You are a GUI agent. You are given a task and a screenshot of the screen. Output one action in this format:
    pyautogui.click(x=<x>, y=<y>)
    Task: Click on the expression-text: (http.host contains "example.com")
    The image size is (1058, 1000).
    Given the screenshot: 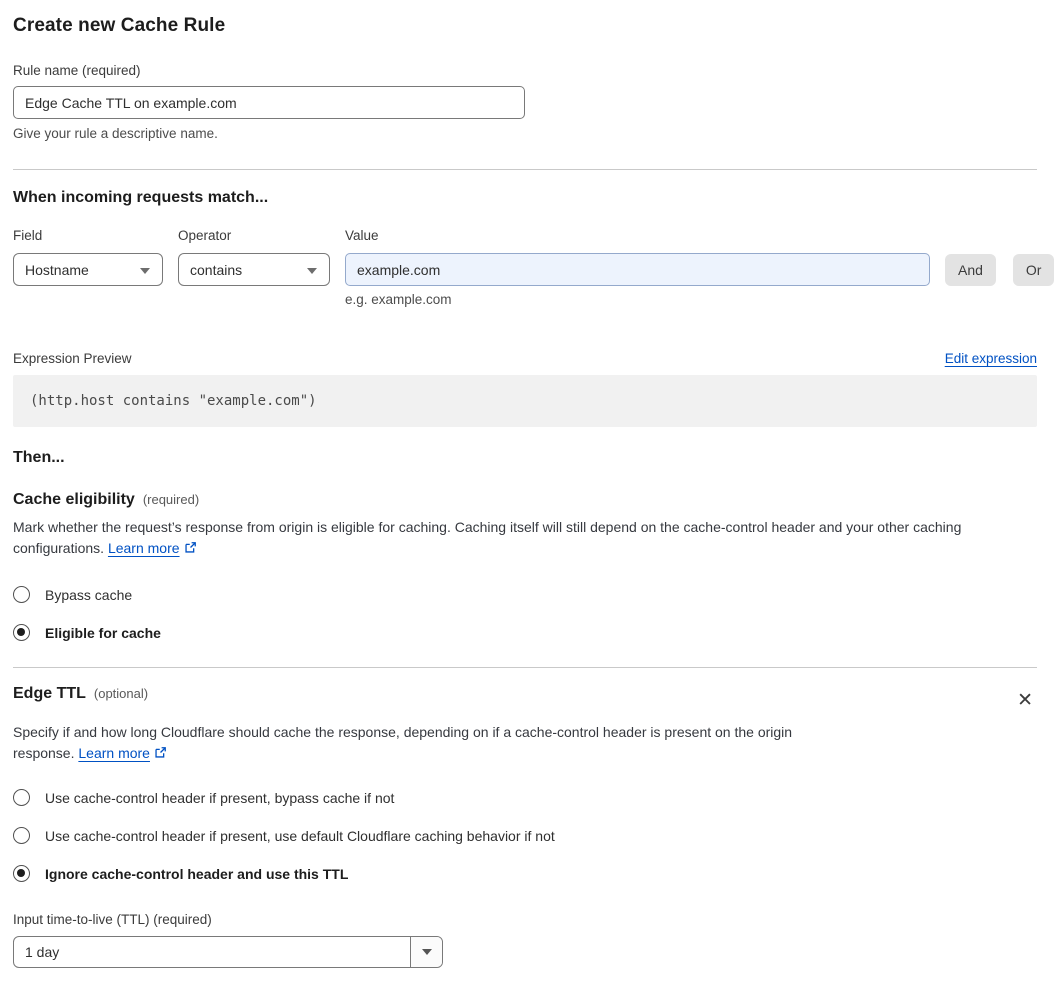 What is the action you would take?
    pyautogui.click(x=173, y=401)
    